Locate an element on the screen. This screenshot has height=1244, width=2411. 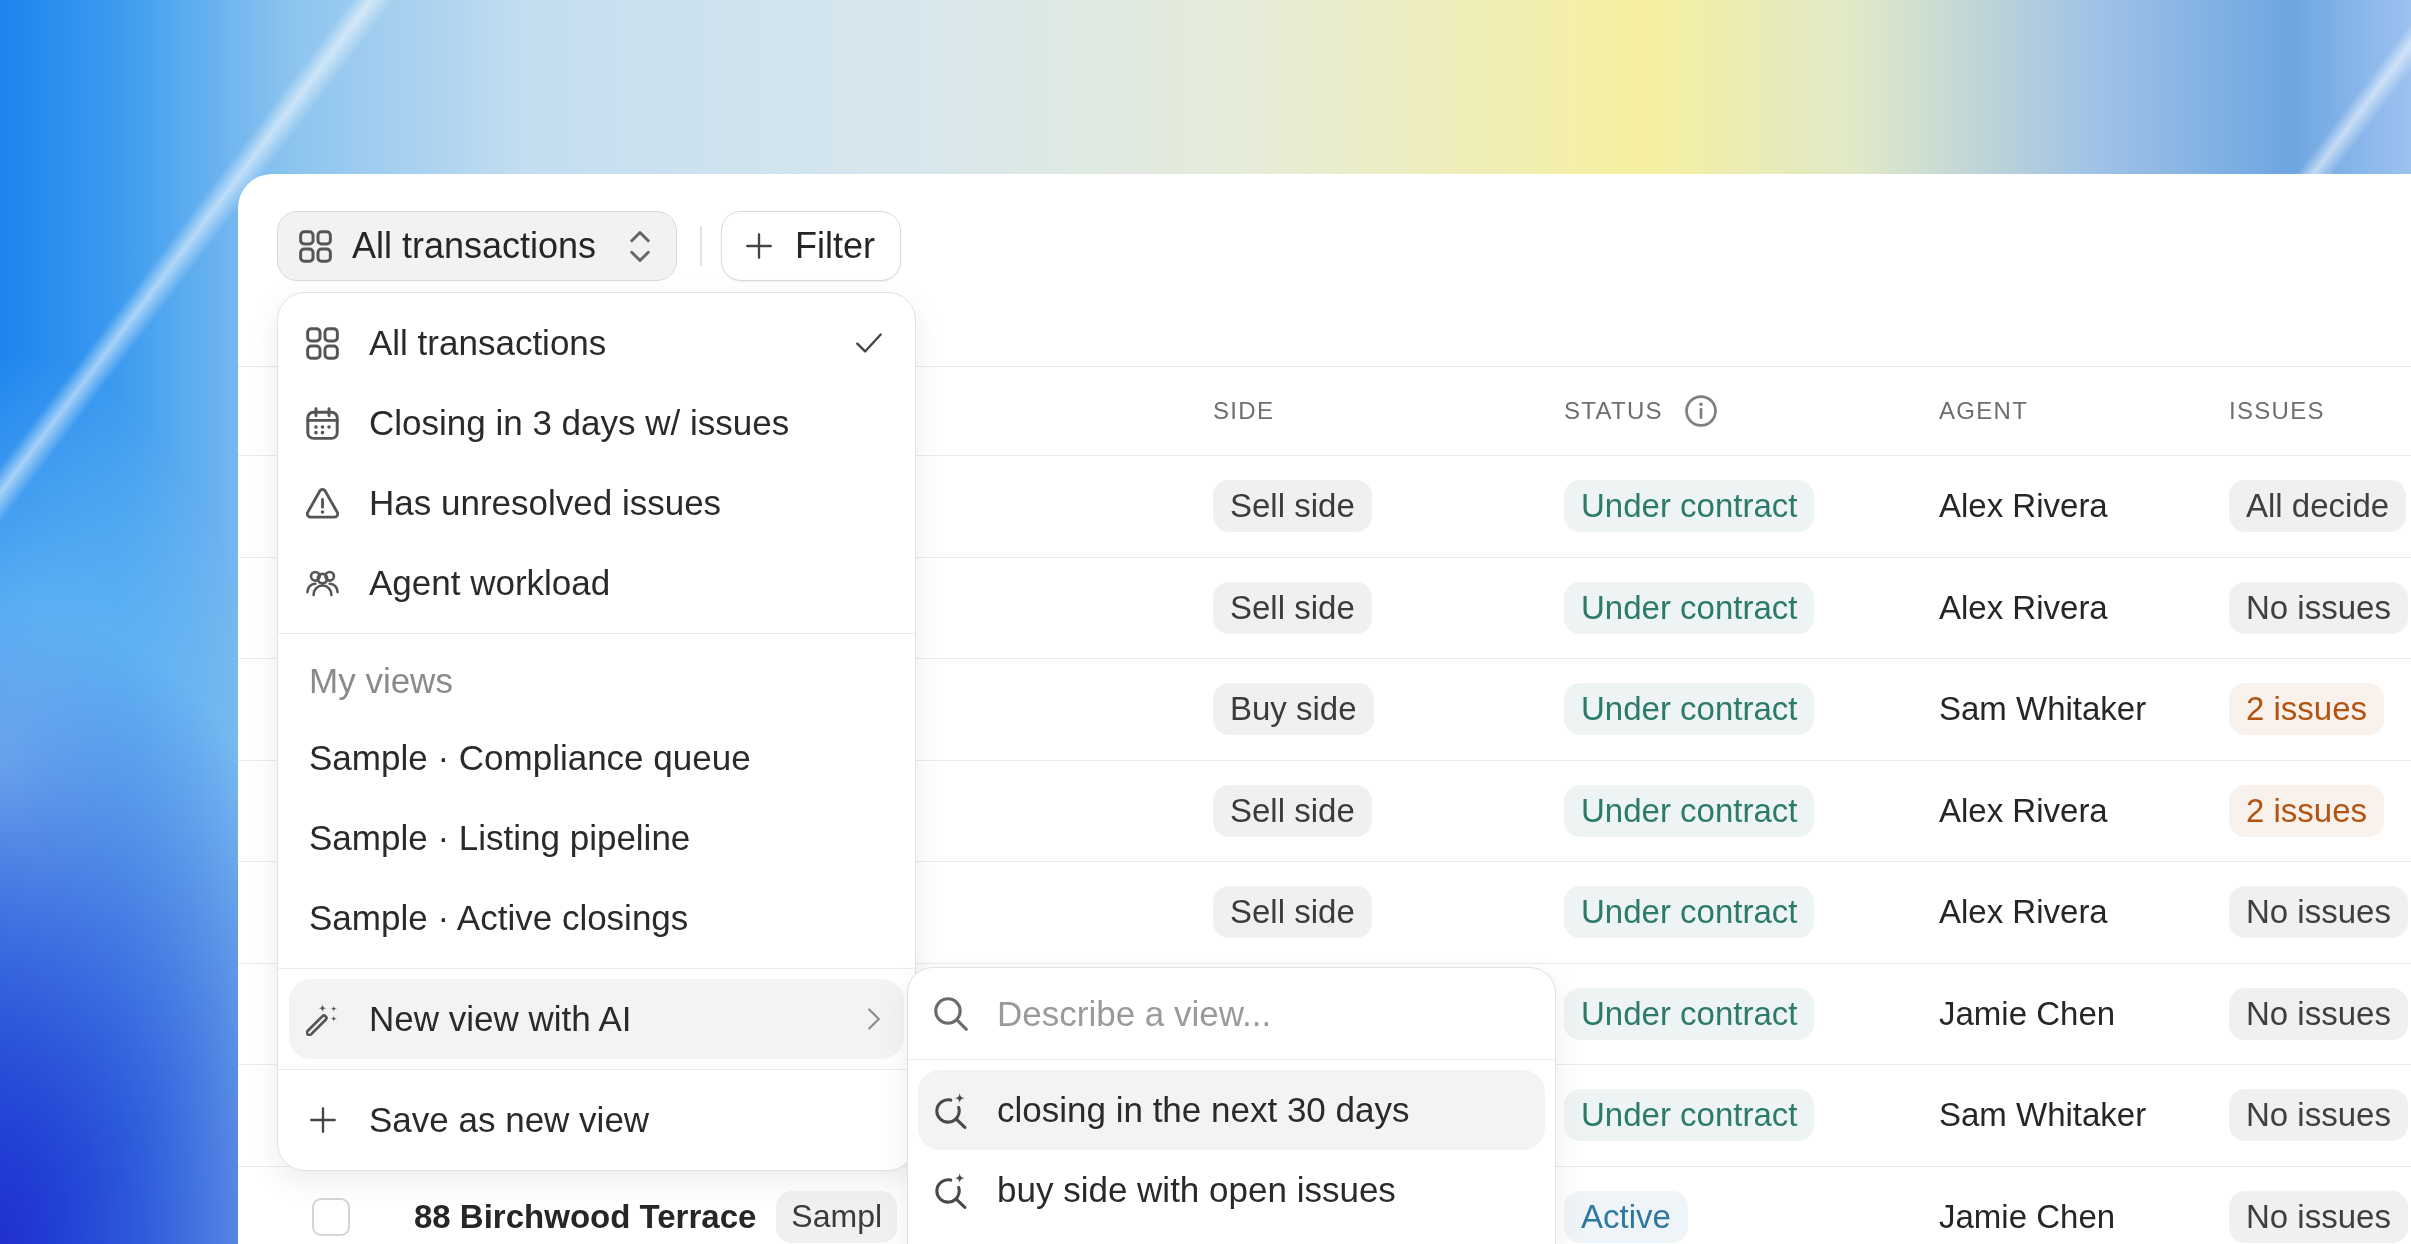
up-down-chevron-icon is located at coordinates (640, 246).